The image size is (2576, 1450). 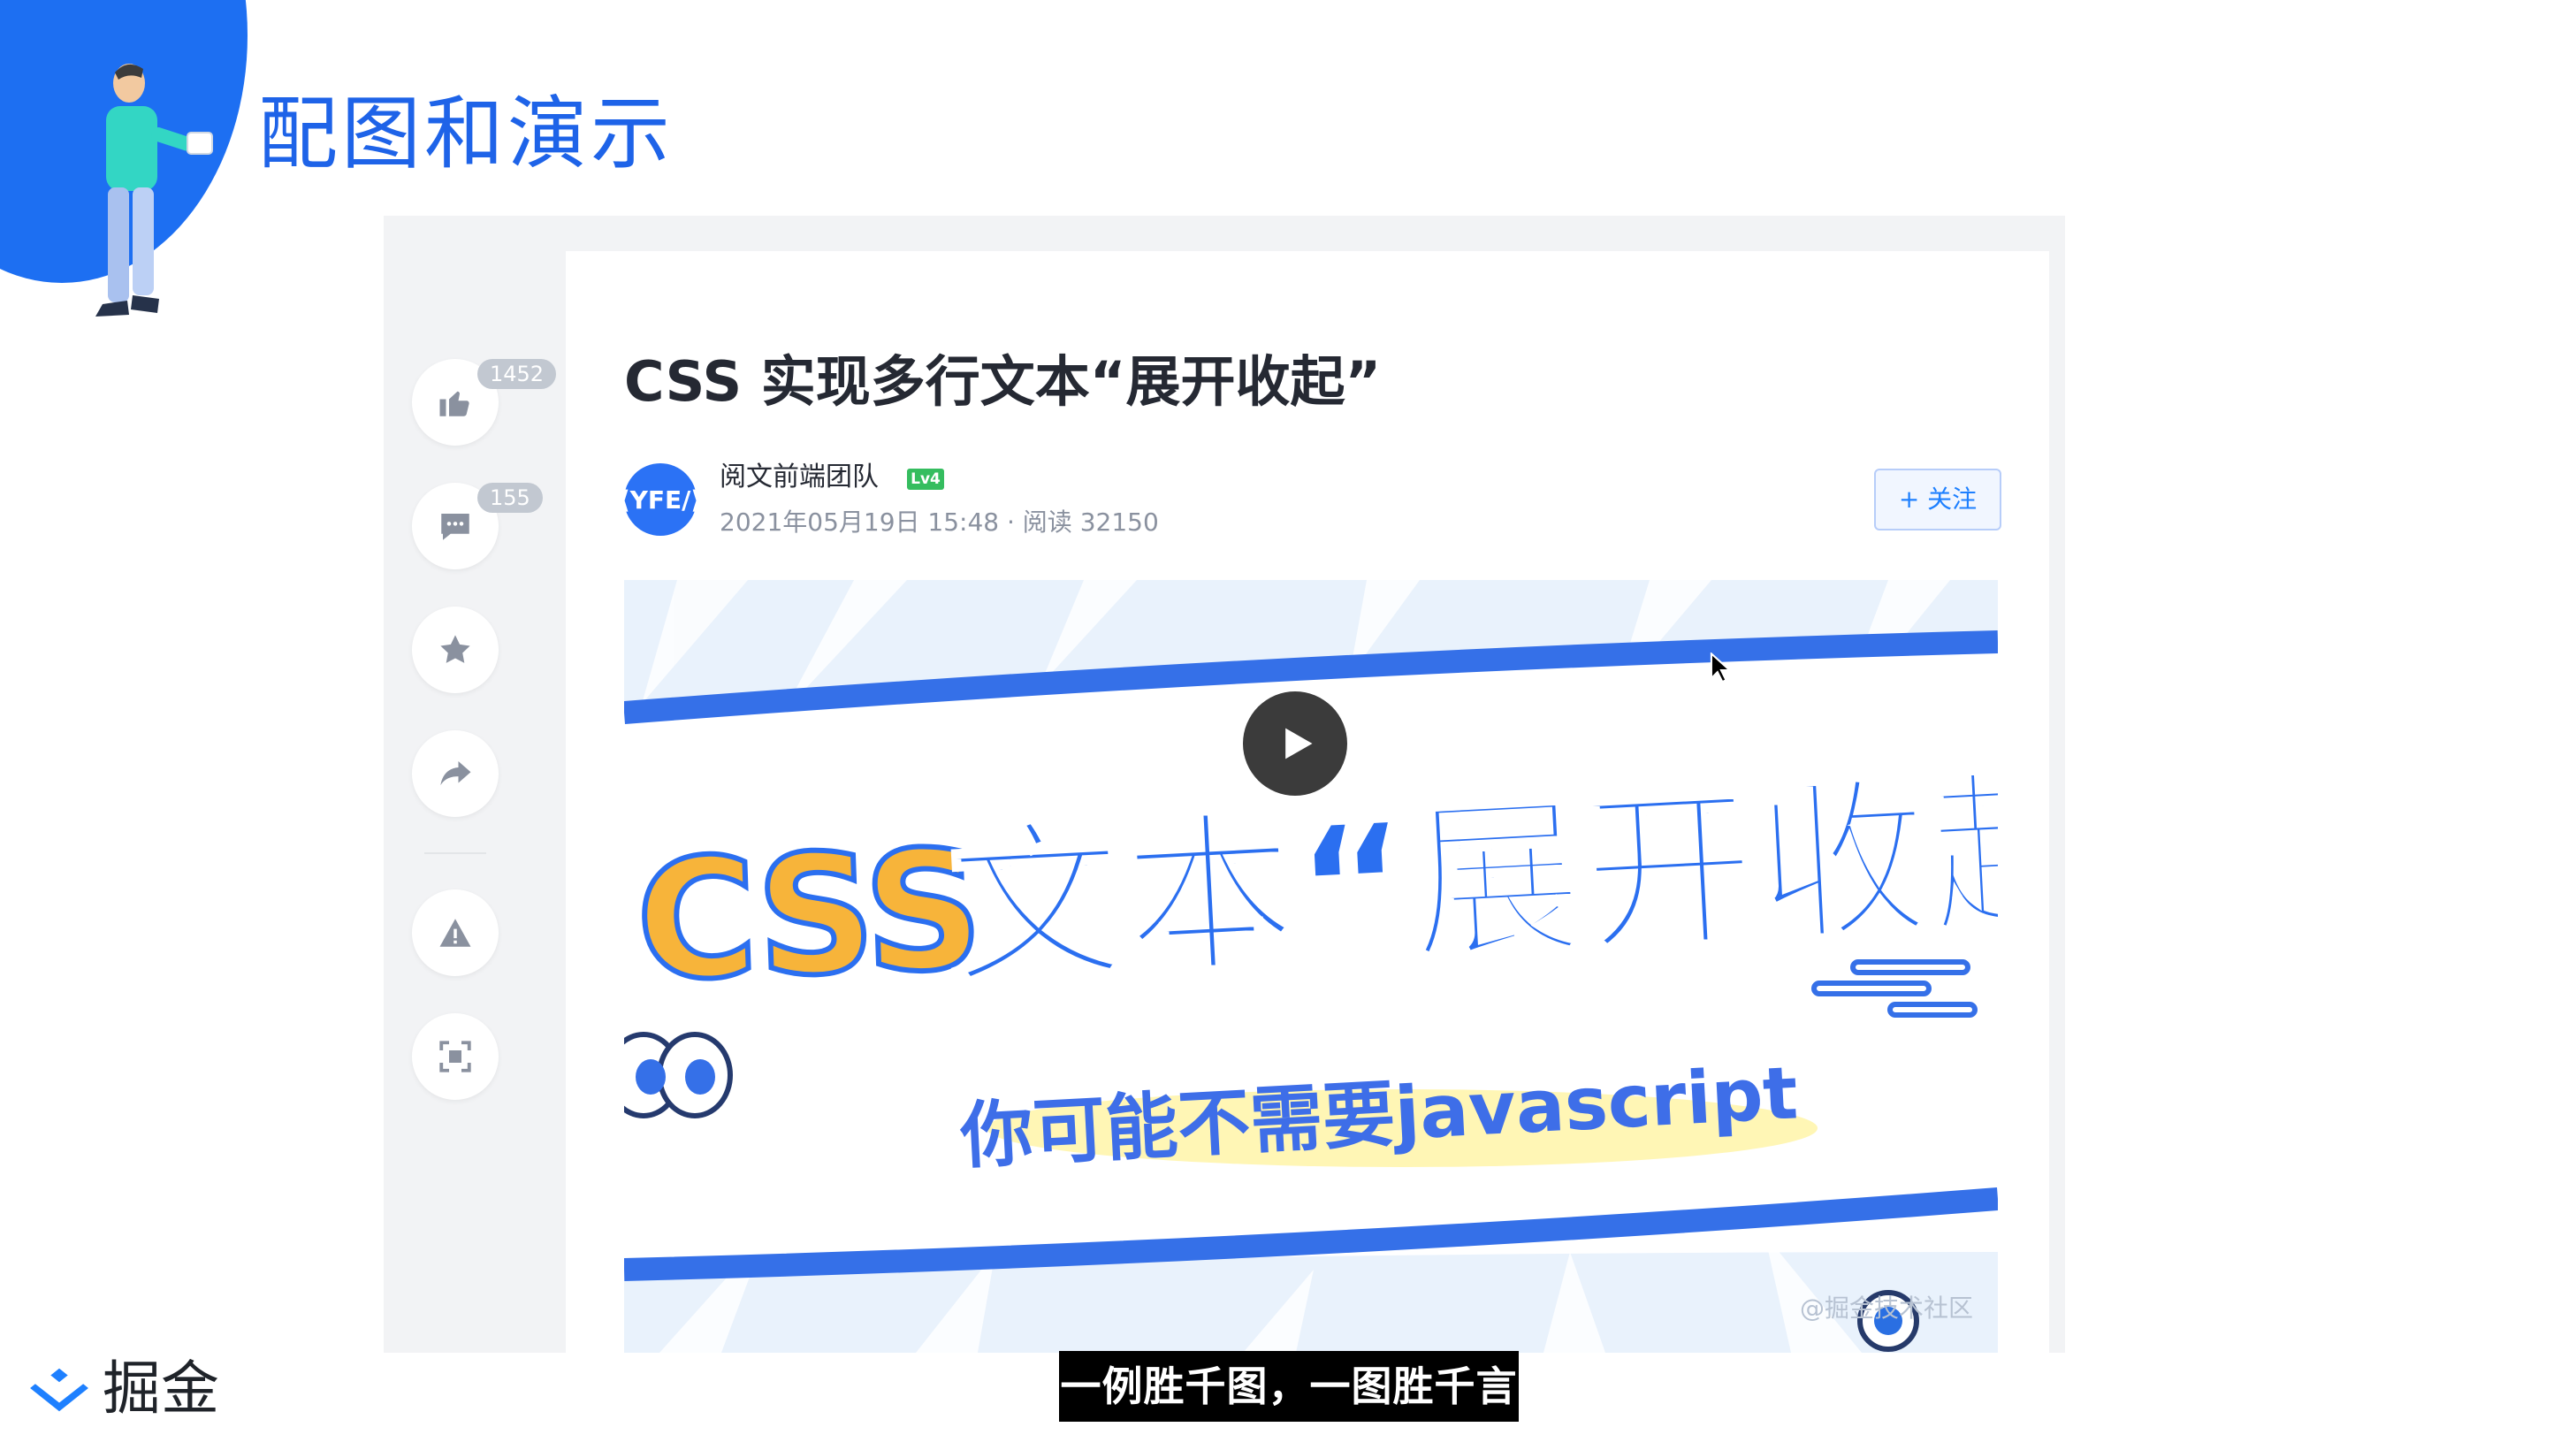 I want to click on warning-icon, so click(x=455, y=933).